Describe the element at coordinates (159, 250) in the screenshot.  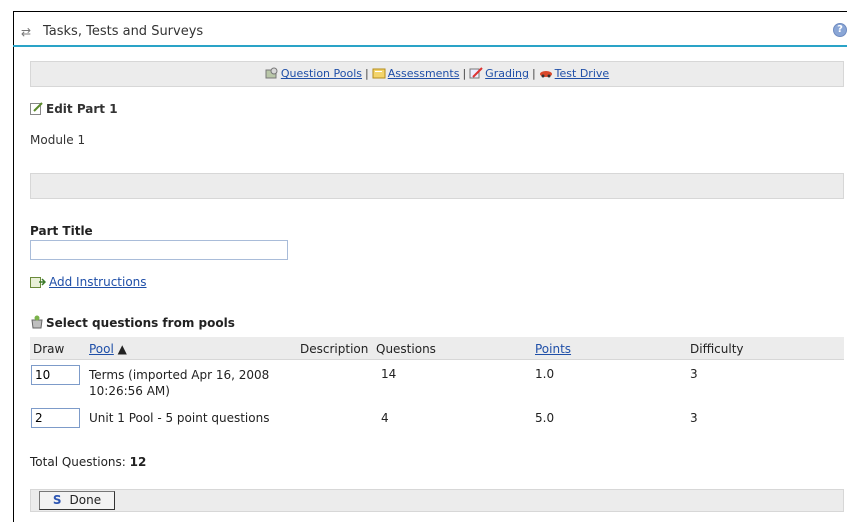
I see `part-title-input` at that location.